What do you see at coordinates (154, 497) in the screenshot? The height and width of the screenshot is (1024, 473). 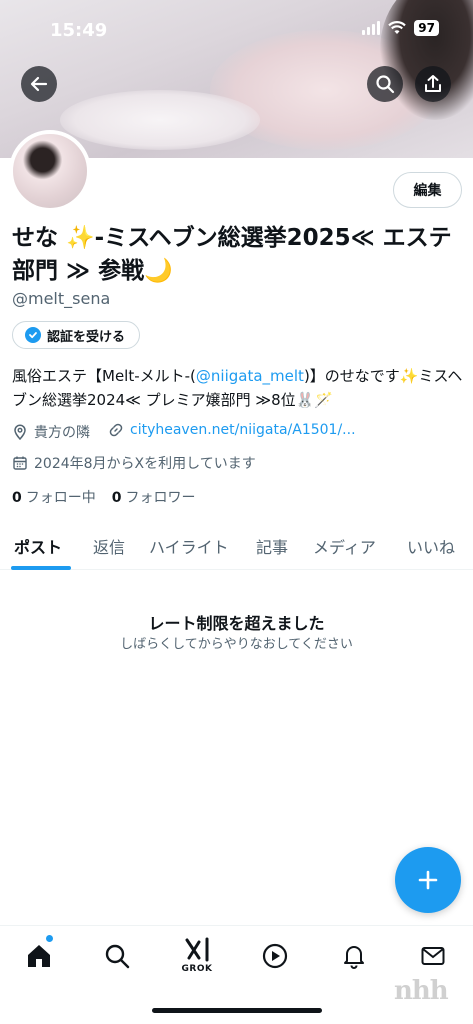 I see `followers-link: 0 フォロワー` at bounding box center [154, 497].